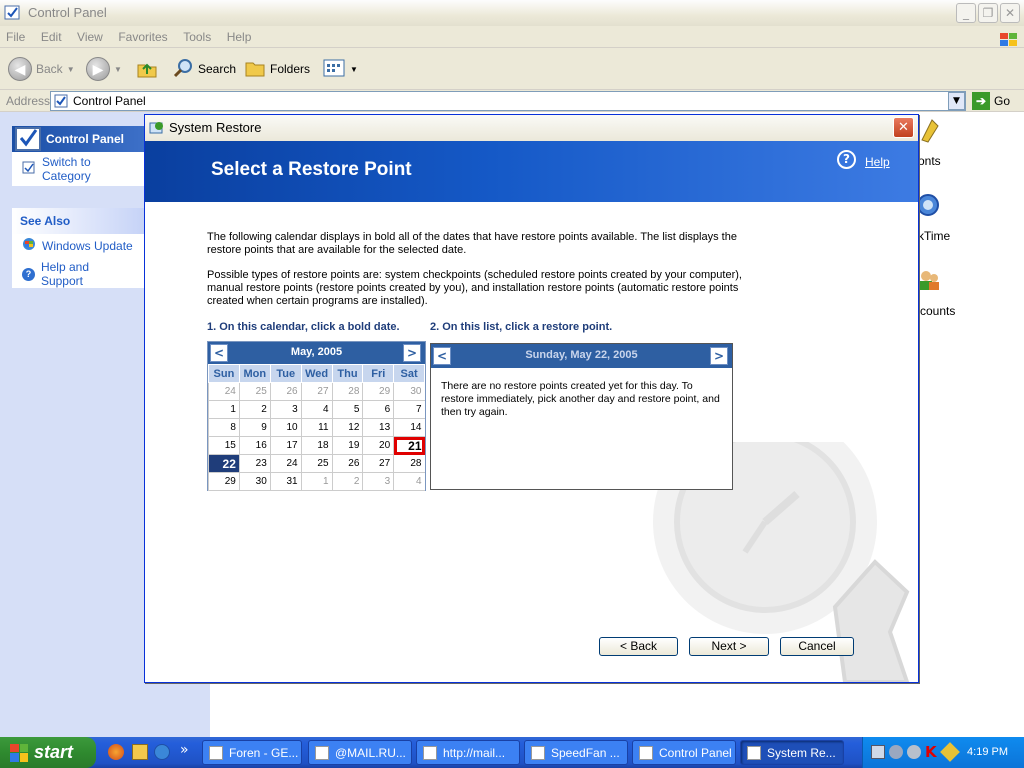 This screenshot has width=1024, height=768. I want to click on calendar-day-selected: 22, so click(224, 463).